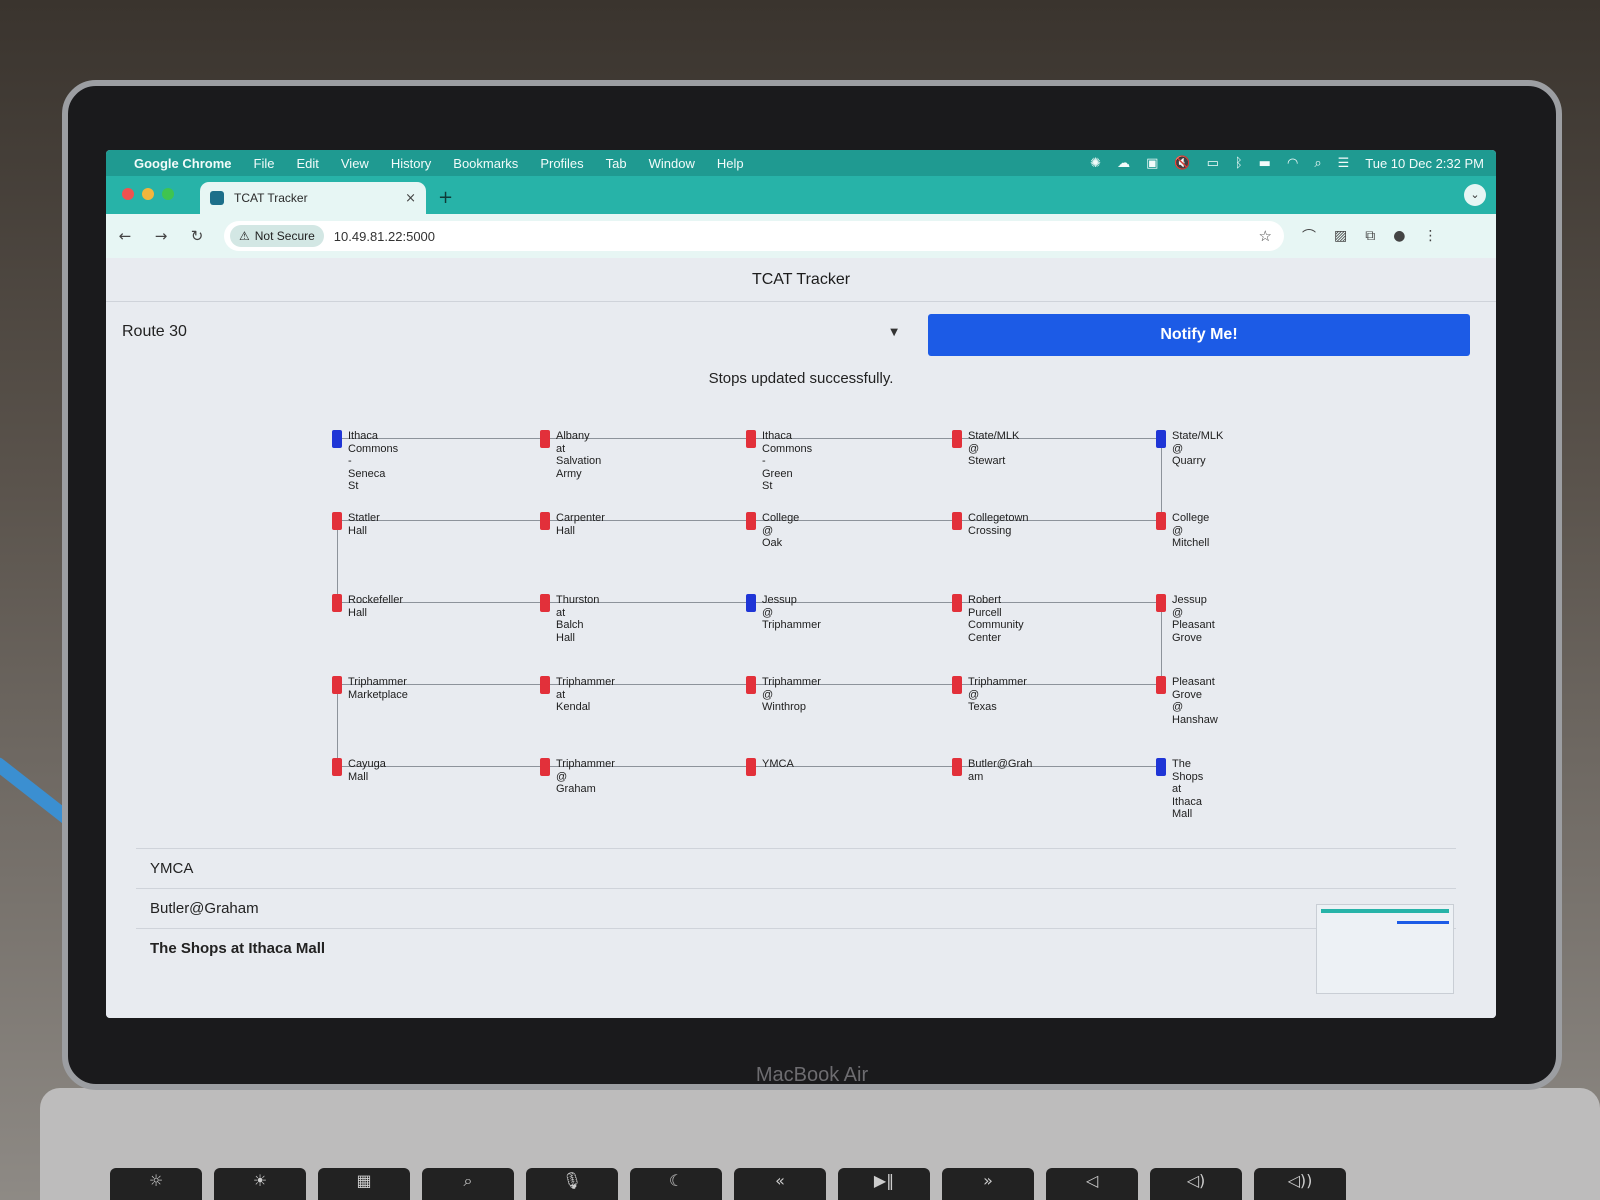 The height and width of the screenshot is (1200, 1600). Describe the element at coordinates (583, 777) in the screenshot. I see `route-stop: Triphammer @ Graham` at that location.